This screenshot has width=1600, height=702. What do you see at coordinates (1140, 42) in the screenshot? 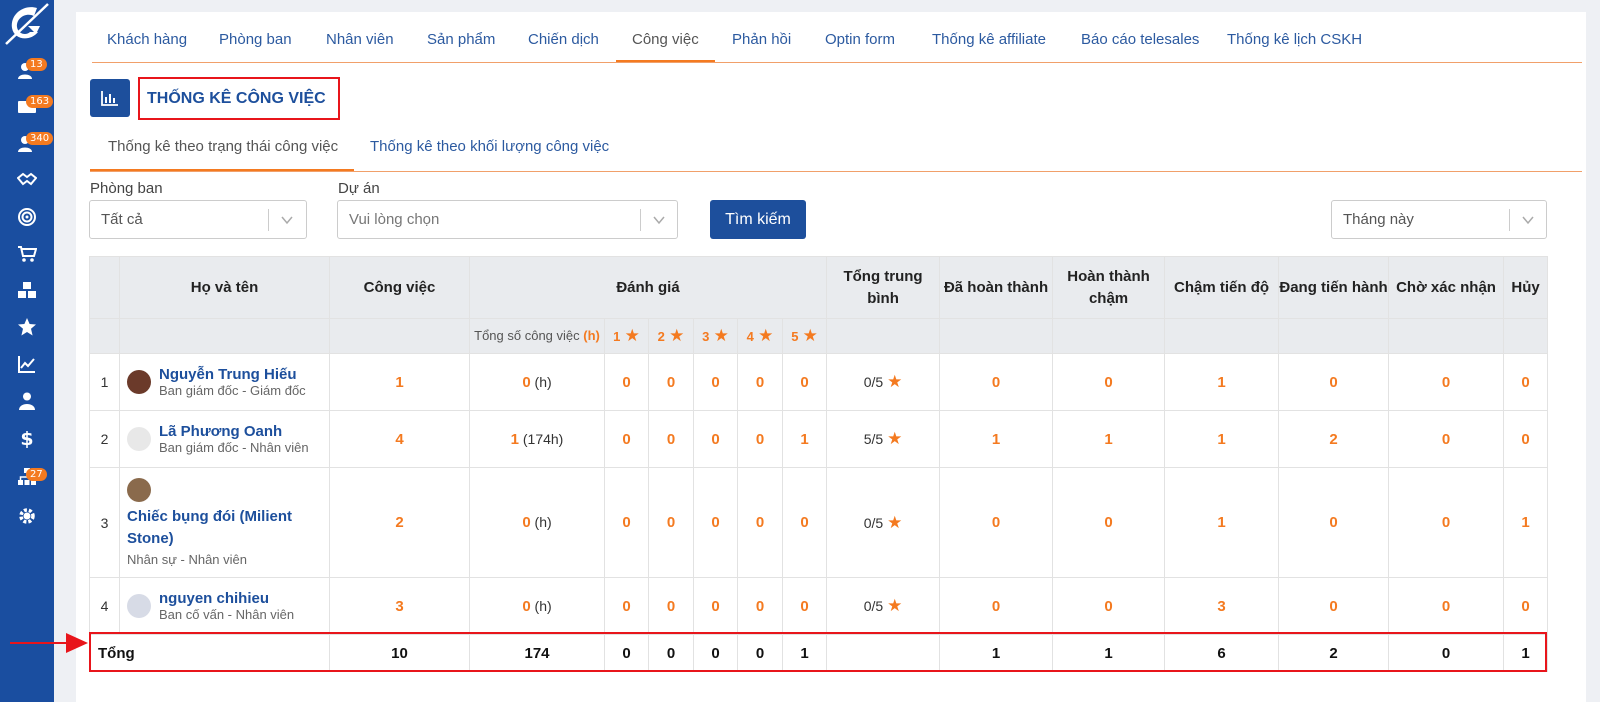
I see `tab-telesales-report: Báo cáo telesales` at bounding box center [1140, 42].